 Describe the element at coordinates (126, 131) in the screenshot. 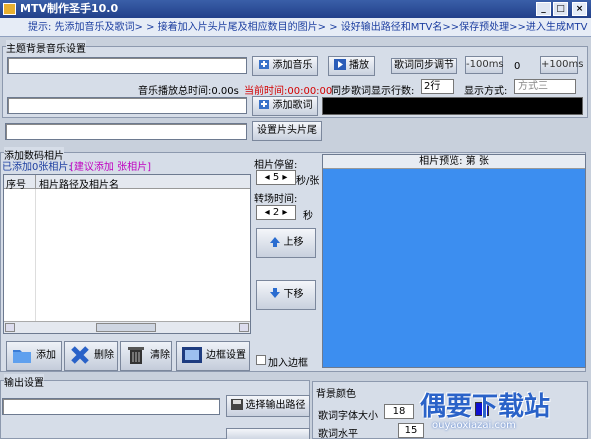

I see `header-tail-input` at that location.